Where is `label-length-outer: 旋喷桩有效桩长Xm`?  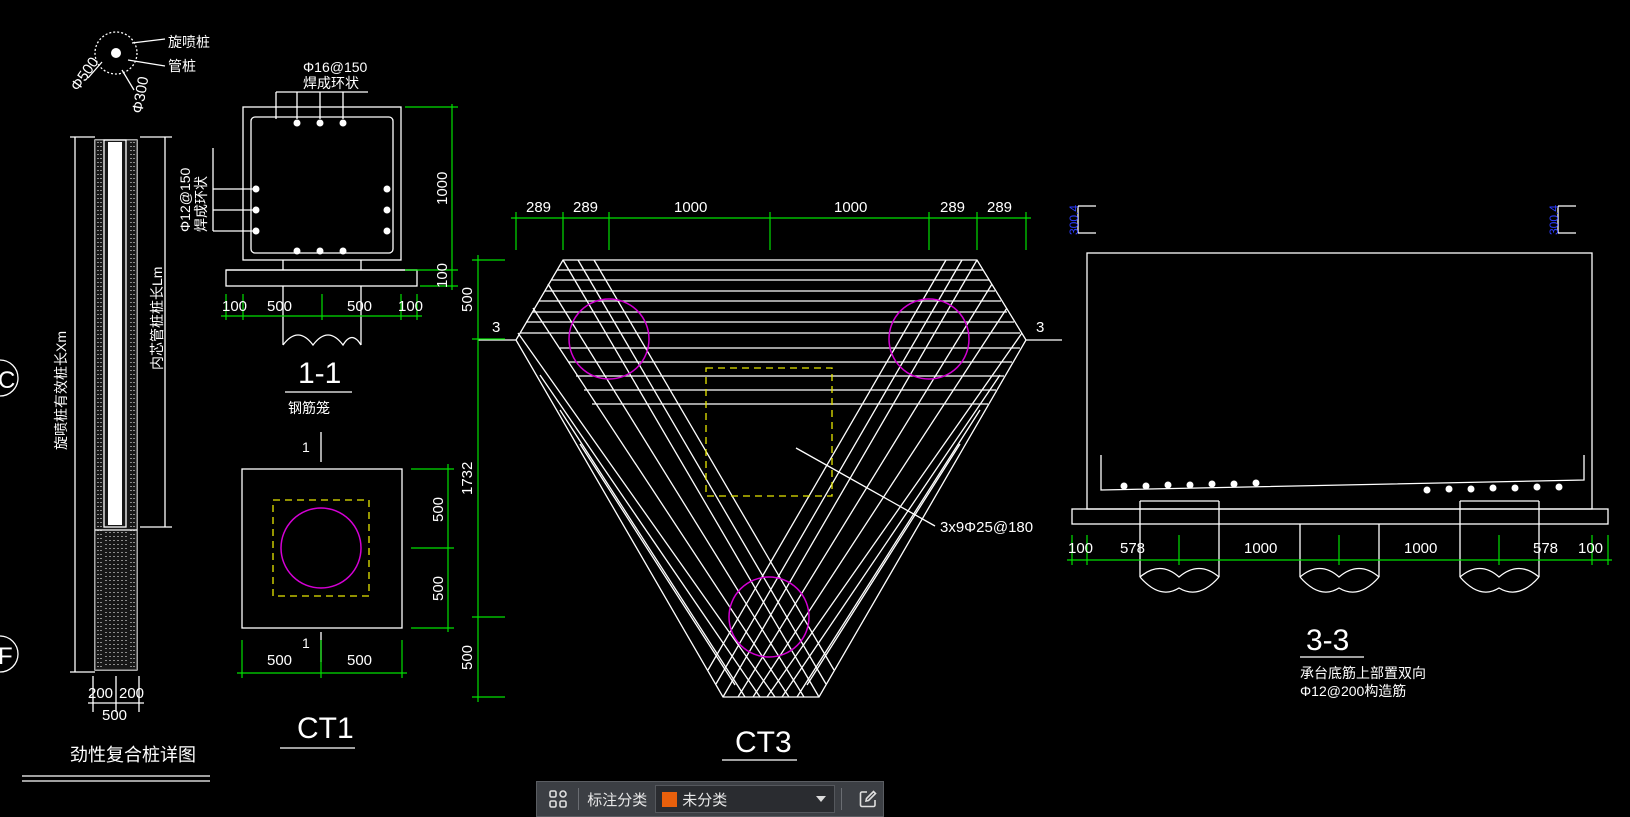 label-length-outer: 旋喷桩有效桩长Xm is located at coordinates (61, 390).